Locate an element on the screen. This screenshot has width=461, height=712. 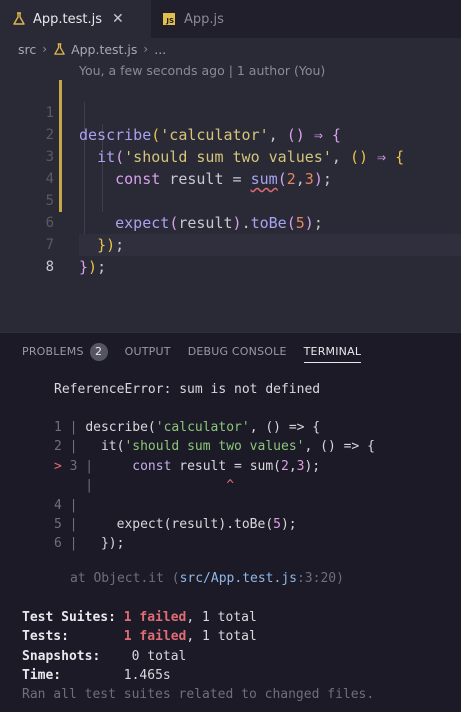
code-line: 8 is located at coordinates (230, 254).